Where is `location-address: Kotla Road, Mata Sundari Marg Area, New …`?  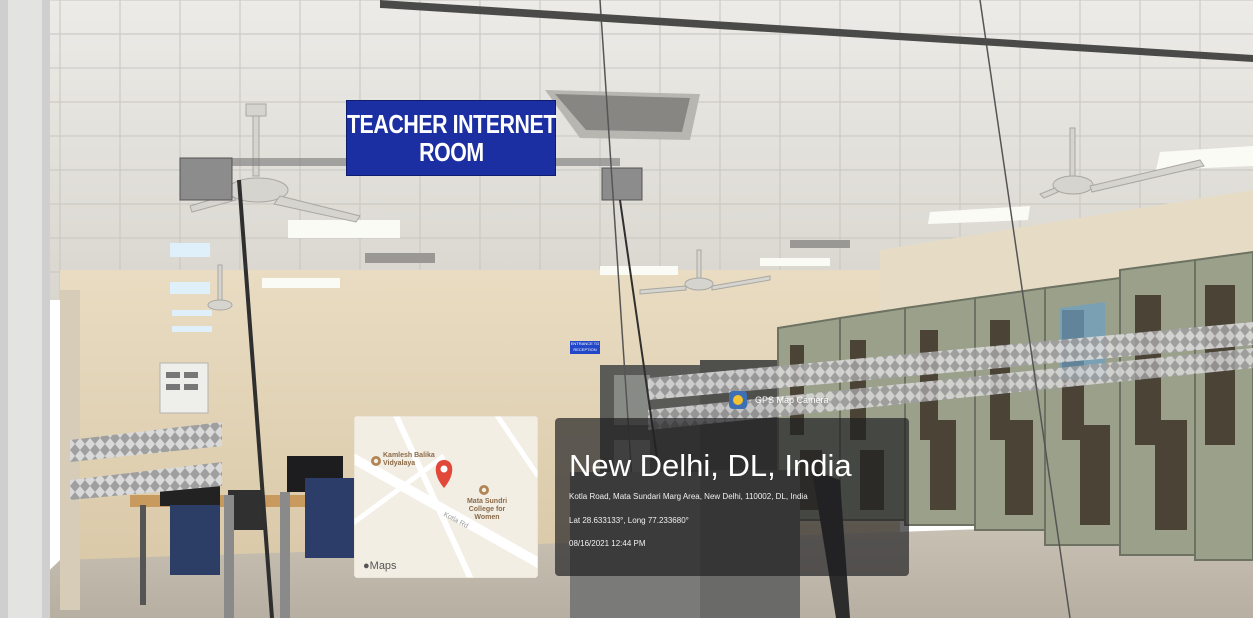
location-address: Kotla Road, Mata Sundari Marg Area, New … is located at coordinates (688, 496).